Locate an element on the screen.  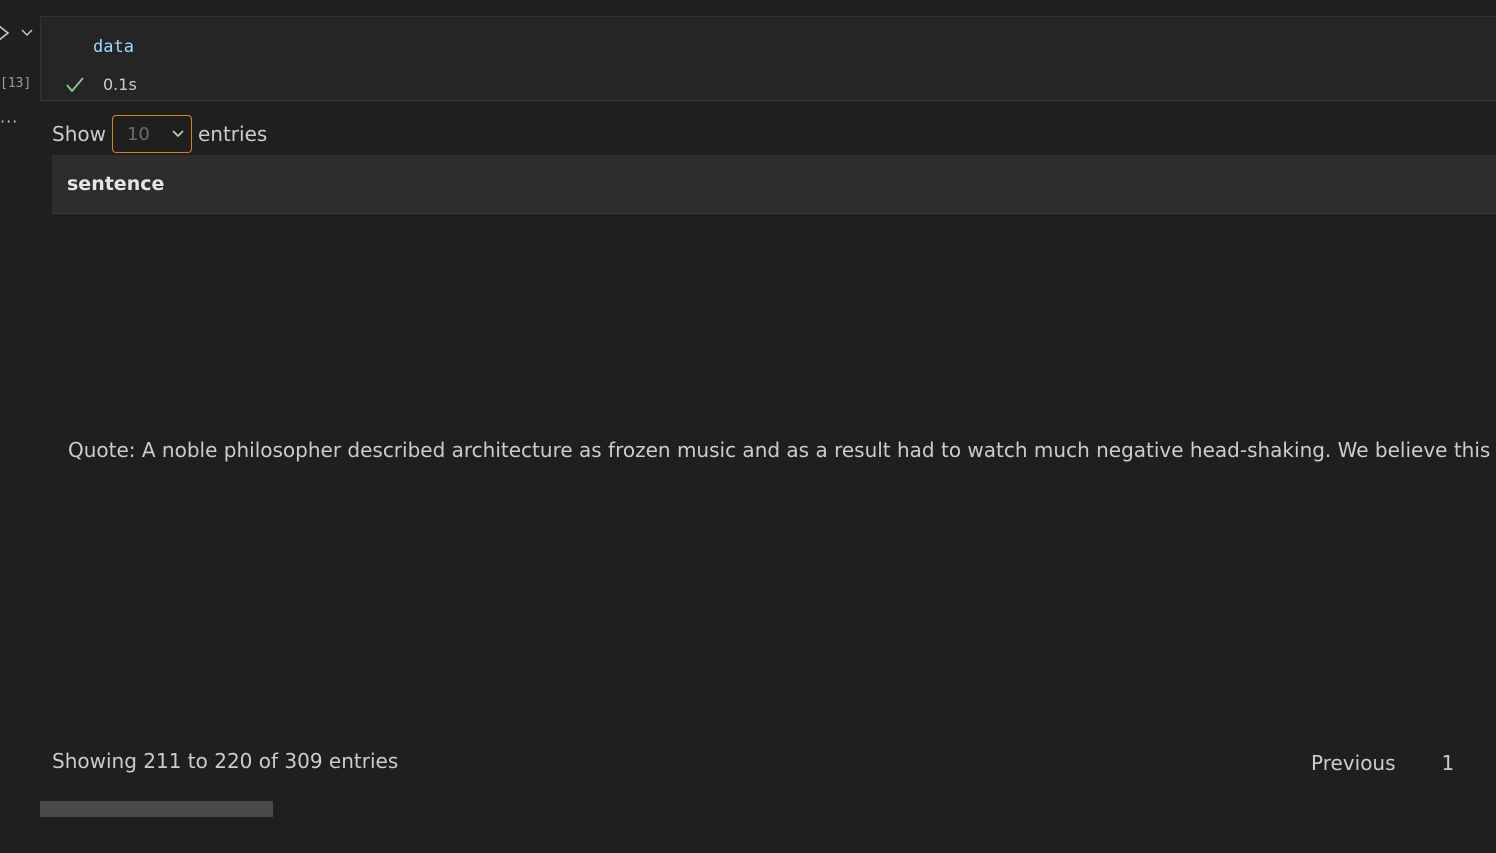
entries-select: 10 is located at coordinates (151, 134).